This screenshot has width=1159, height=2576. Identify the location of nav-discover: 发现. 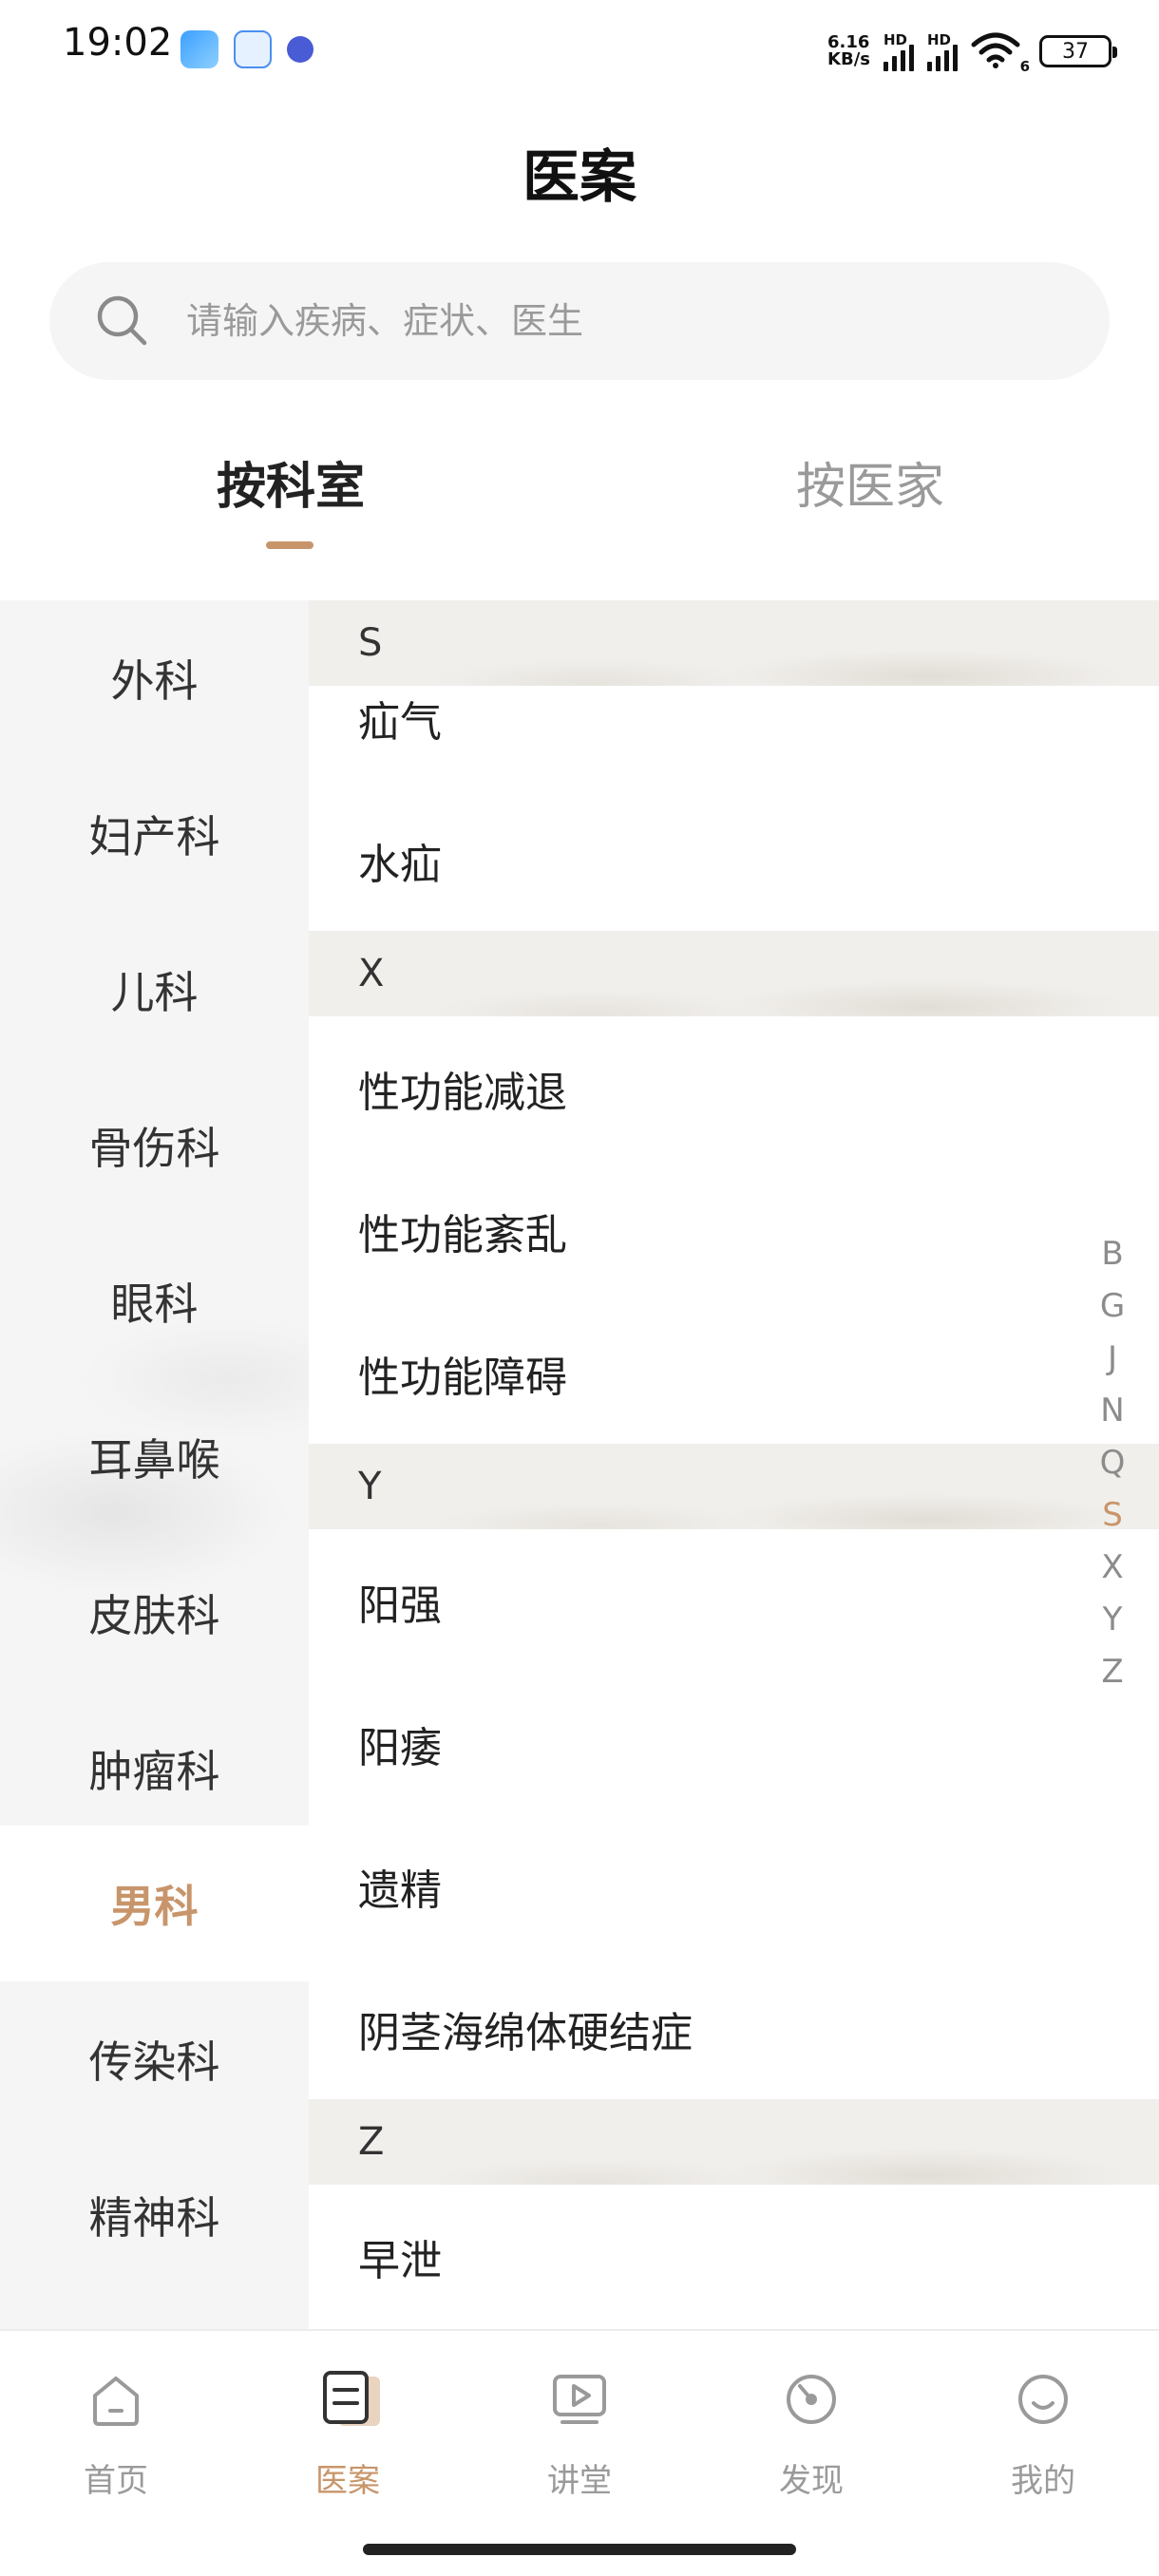
(811, 2426).